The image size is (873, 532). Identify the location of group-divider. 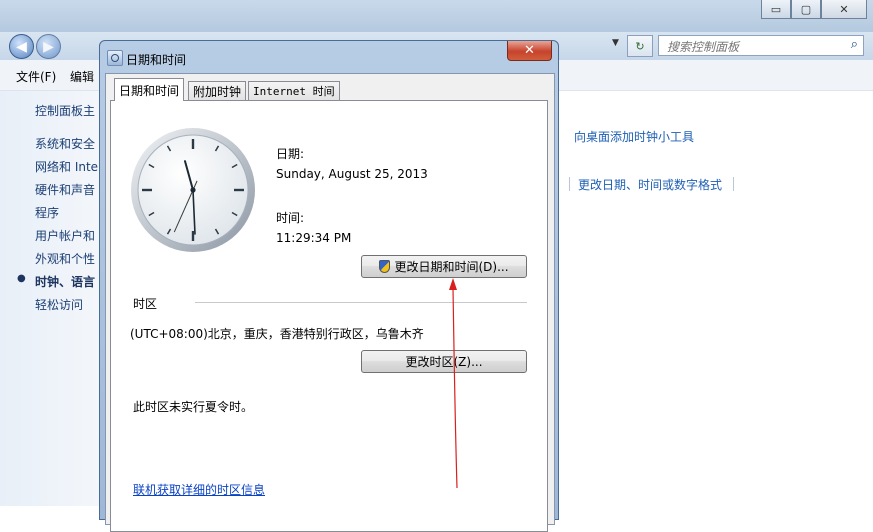
(361, 302).